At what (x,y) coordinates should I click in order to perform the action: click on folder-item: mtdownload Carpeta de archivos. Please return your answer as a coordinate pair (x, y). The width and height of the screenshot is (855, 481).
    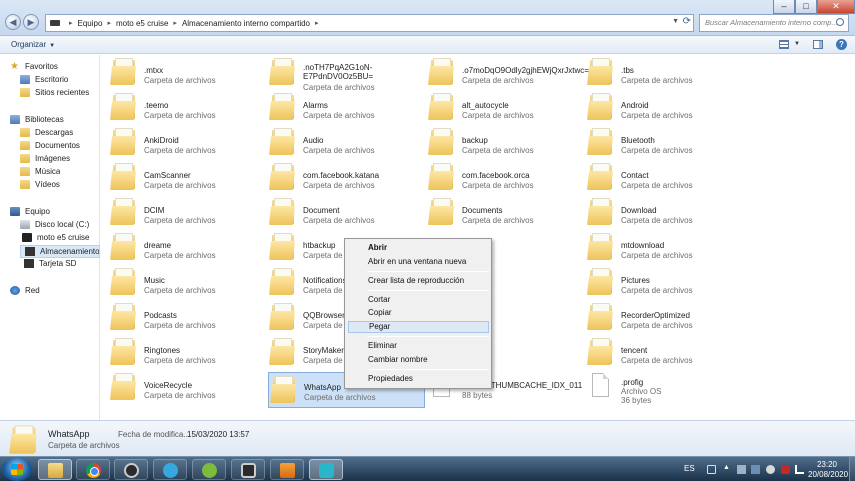
    Looking at the image, I should click on (655, 248).